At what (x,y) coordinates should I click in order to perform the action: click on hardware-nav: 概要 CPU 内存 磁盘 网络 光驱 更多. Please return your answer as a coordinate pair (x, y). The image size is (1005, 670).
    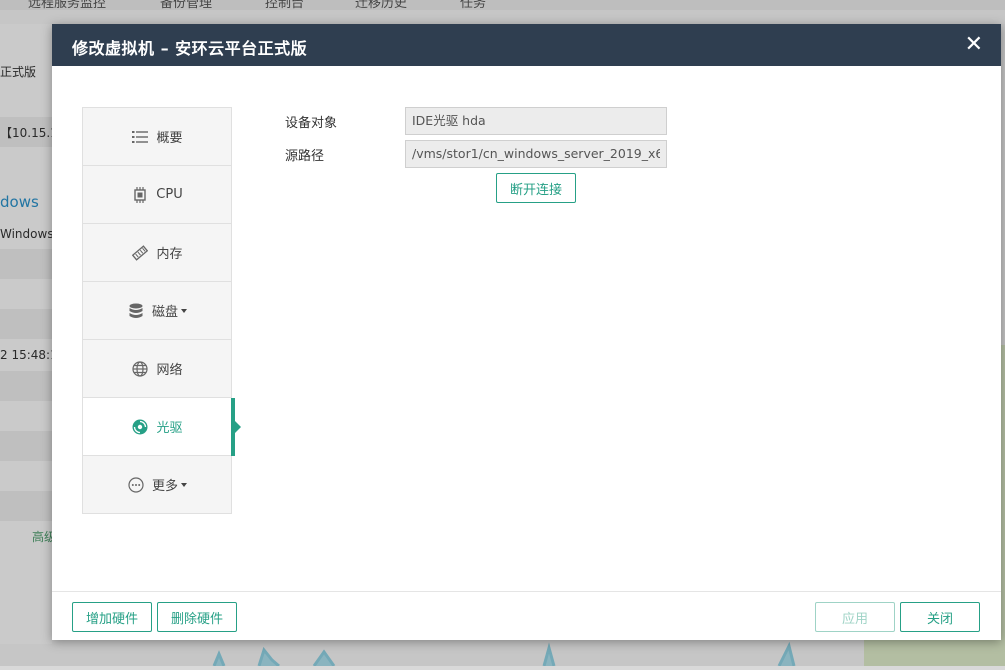
    Looking at the image, I should click on (161, 310).